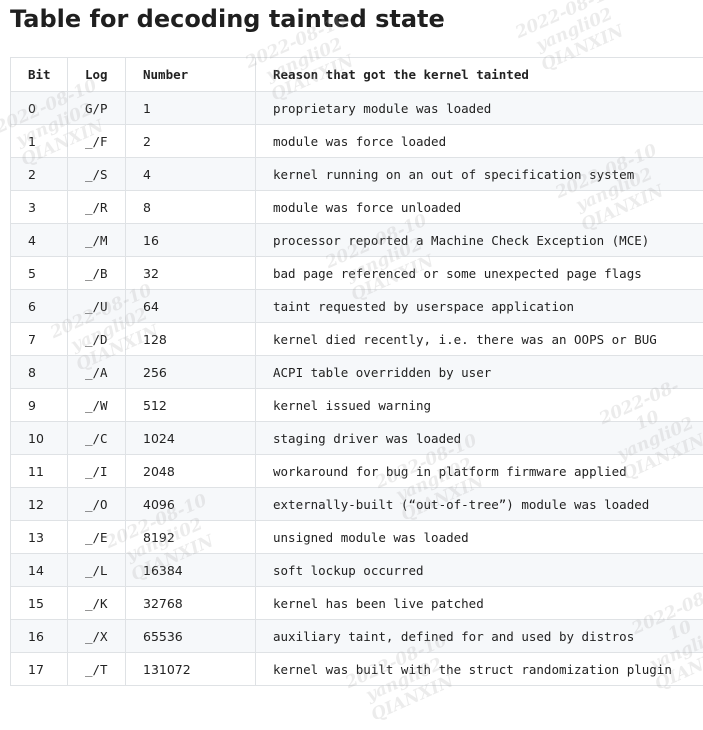  Describe the element at coordinates (479, 141) in the screenshot. I see `cell-reason: module was force loaded` at that location.